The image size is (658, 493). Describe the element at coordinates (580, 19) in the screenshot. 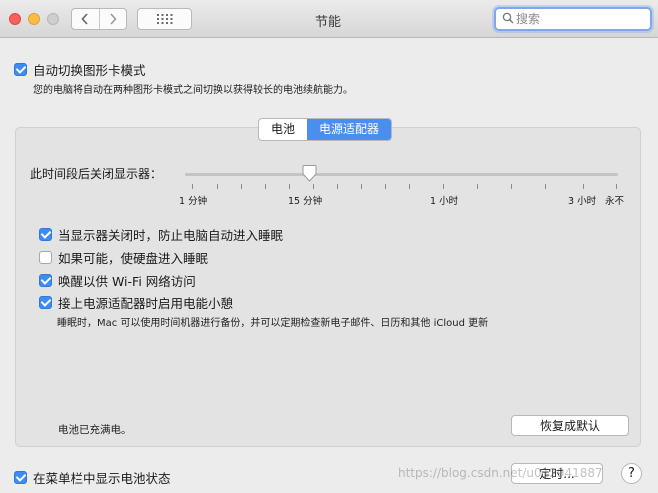

I see `search-input` at that location.